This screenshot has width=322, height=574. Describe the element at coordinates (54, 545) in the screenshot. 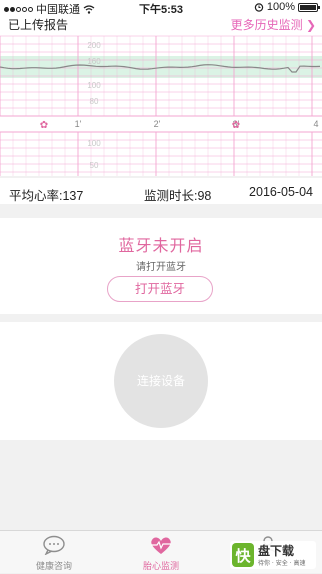

I see `chat-icon` at that location.